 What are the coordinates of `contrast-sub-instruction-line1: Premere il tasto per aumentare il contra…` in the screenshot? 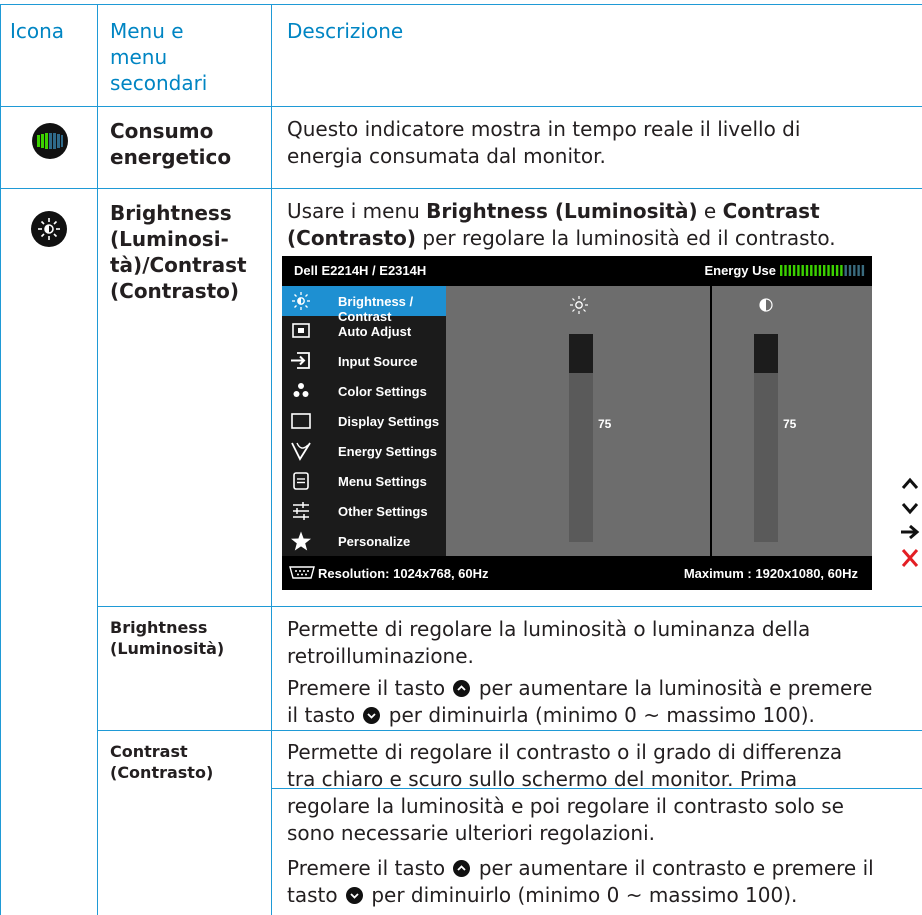 It's located at (580, 868).